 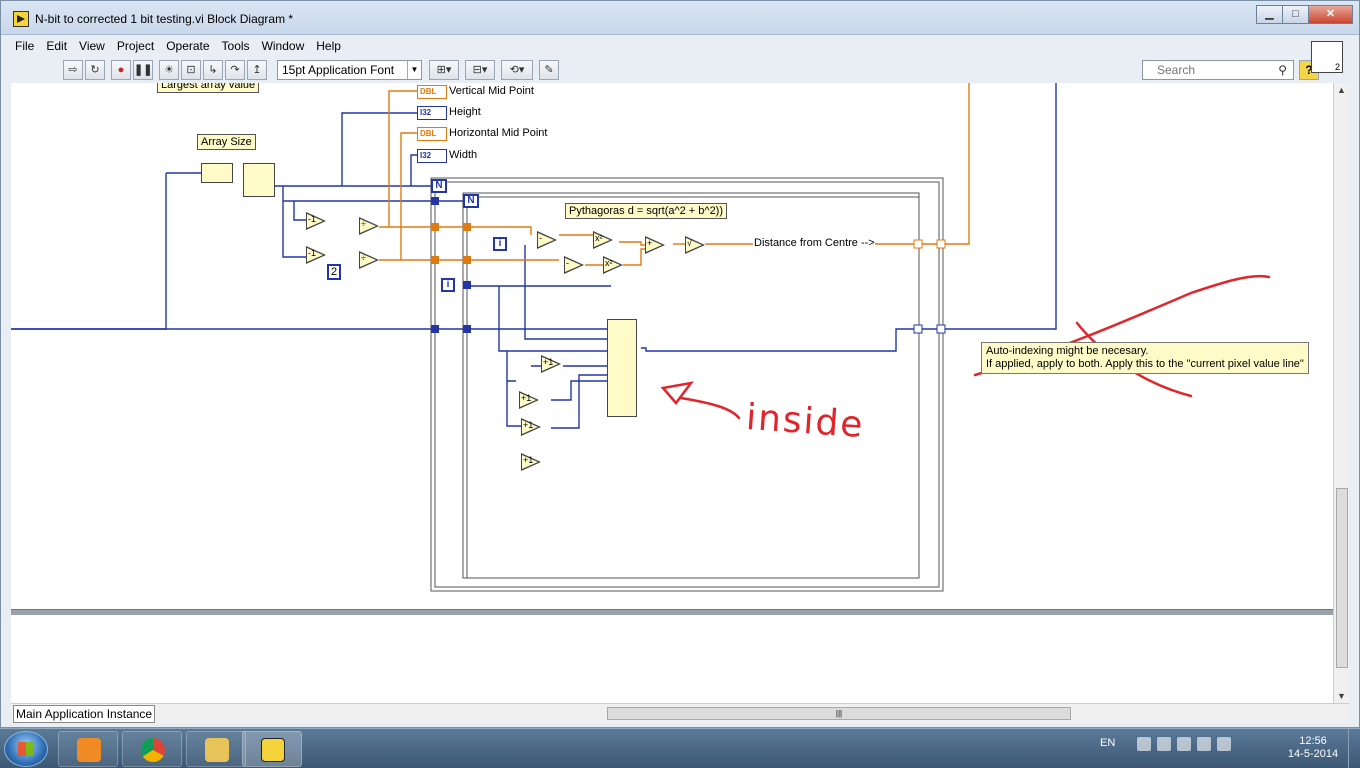 What do you see at coordinates (26, 749) in the screenshot?
I see `start-button` at bounding box center [26, 749].